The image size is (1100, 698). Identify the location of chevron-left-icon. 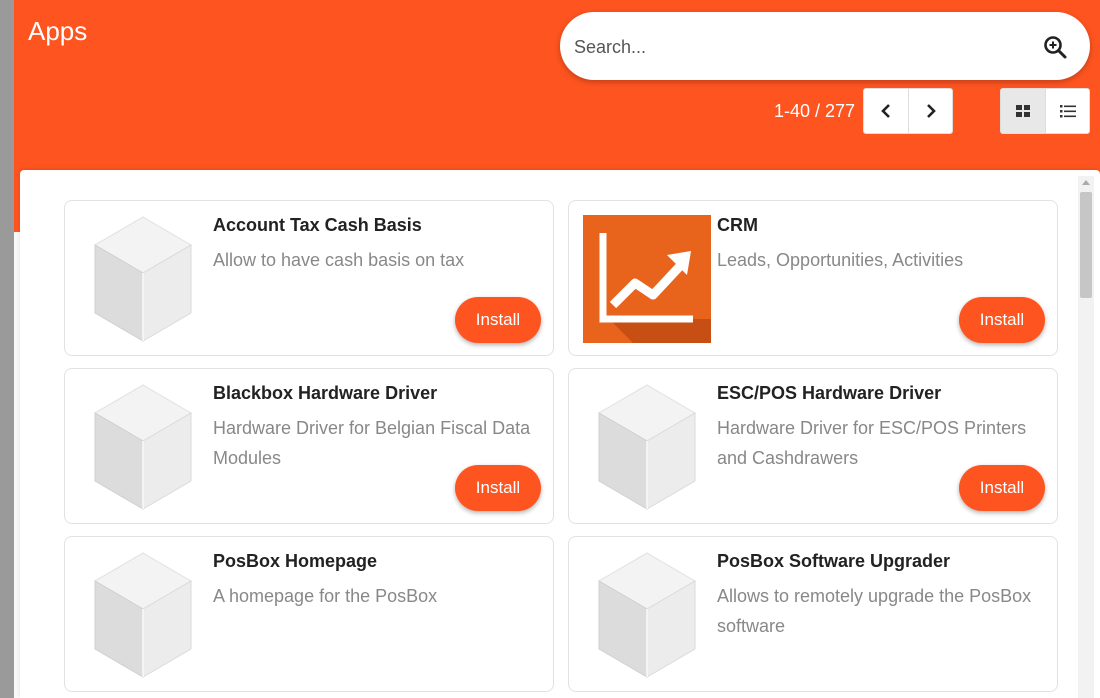
(885, 111).